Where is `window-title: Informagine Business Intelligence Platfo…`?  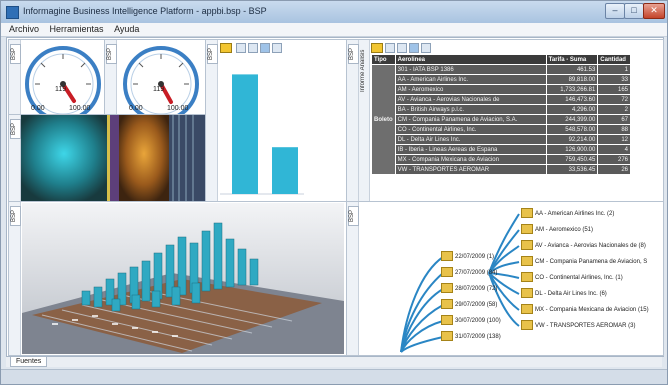 window-title: Informagine Business Intelligence Platfo… is located at coordinates (145, 11).